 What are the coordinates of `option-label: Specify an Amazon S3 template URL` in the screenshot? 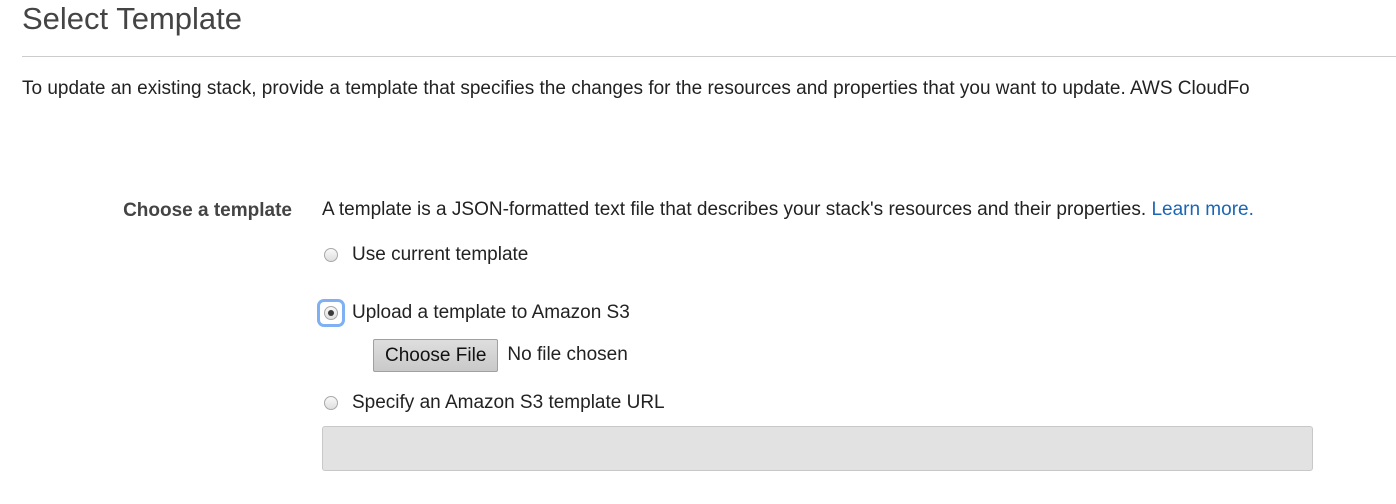 It's located at (508, 402).